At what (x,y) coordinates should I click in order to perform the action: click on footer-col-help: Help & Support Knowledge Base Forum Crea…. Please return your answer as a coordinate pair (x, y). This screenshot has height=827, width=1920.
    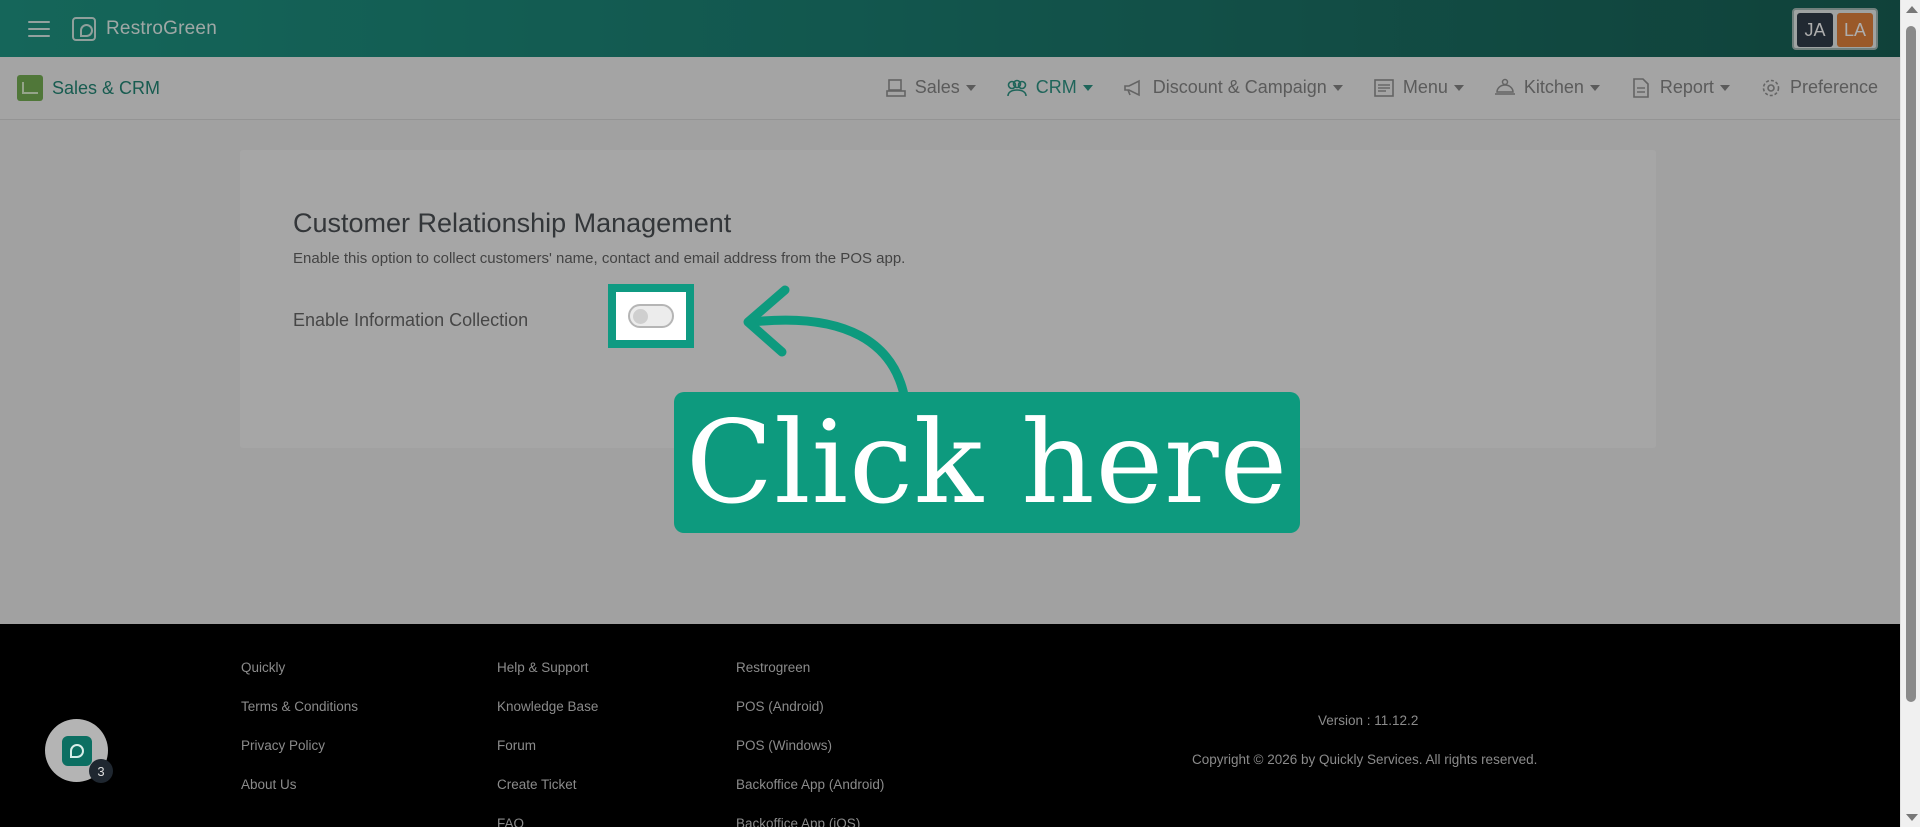
    Looking at the image, I should click on (547, 742).